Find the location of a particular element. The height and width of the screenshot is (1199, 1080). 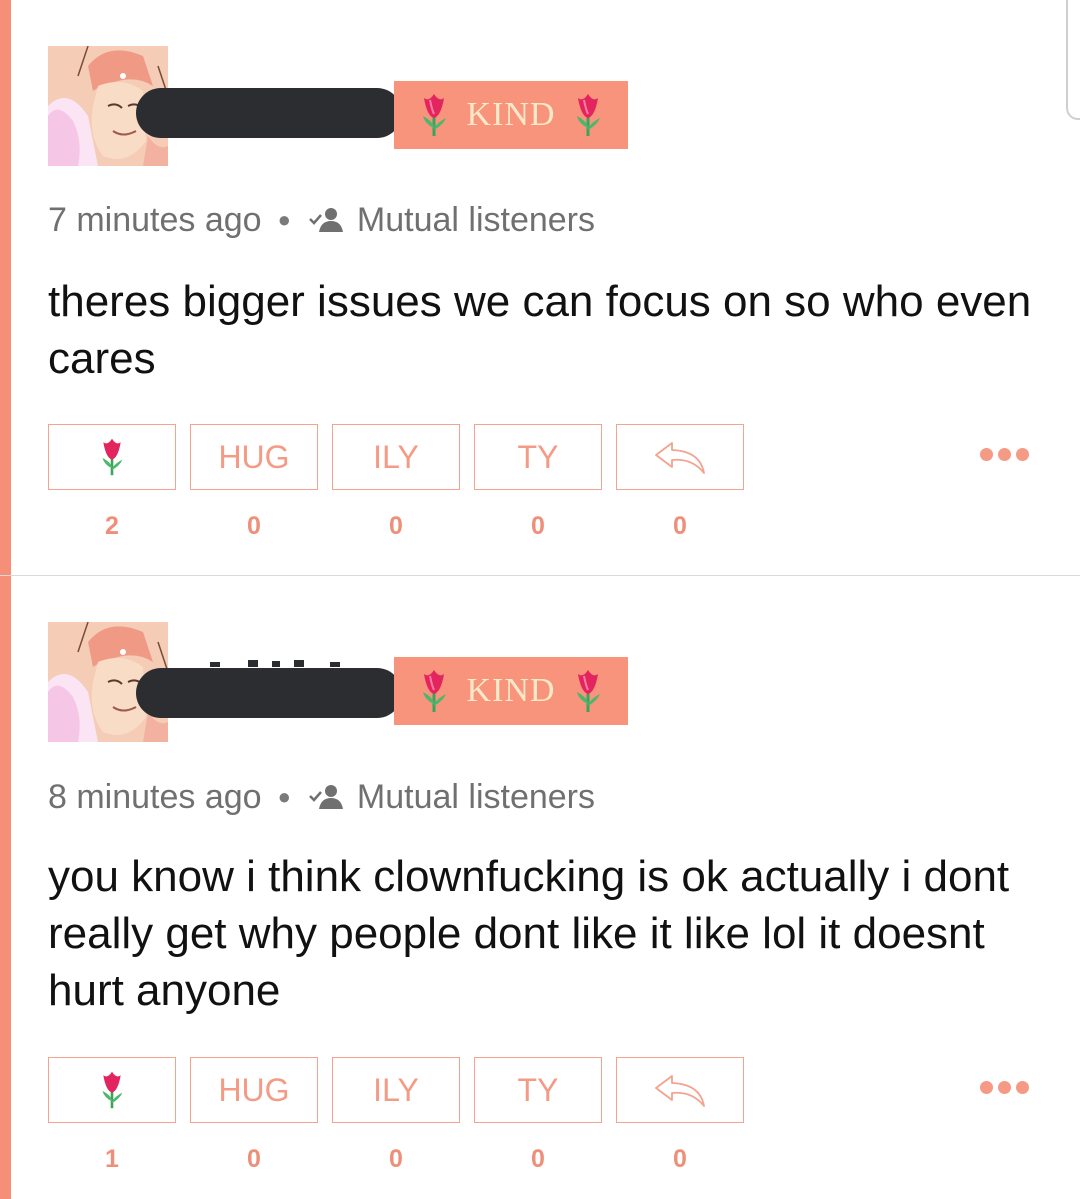

username-peek is located at coordinates (275, 663).